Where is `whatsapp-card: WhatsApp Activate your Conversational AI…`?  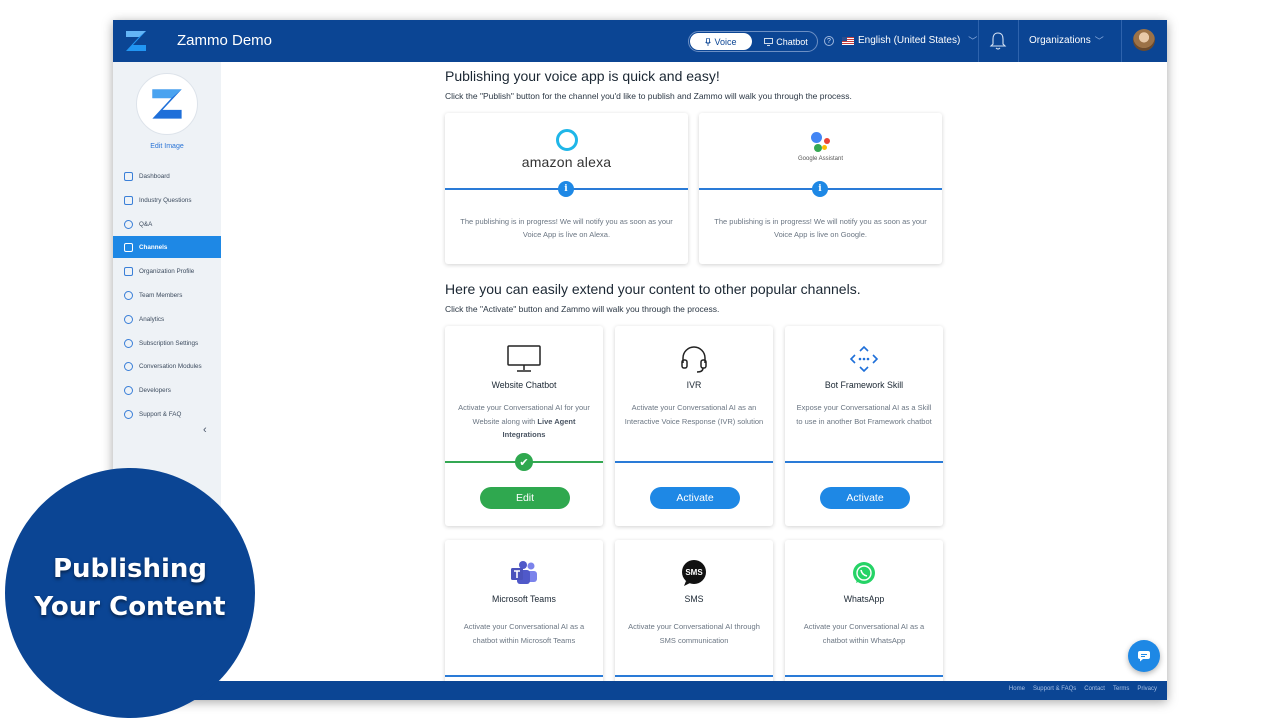
whatsapp-card: WhatsApp Activate your Conversational AI… is located at coordinates (864, 620).